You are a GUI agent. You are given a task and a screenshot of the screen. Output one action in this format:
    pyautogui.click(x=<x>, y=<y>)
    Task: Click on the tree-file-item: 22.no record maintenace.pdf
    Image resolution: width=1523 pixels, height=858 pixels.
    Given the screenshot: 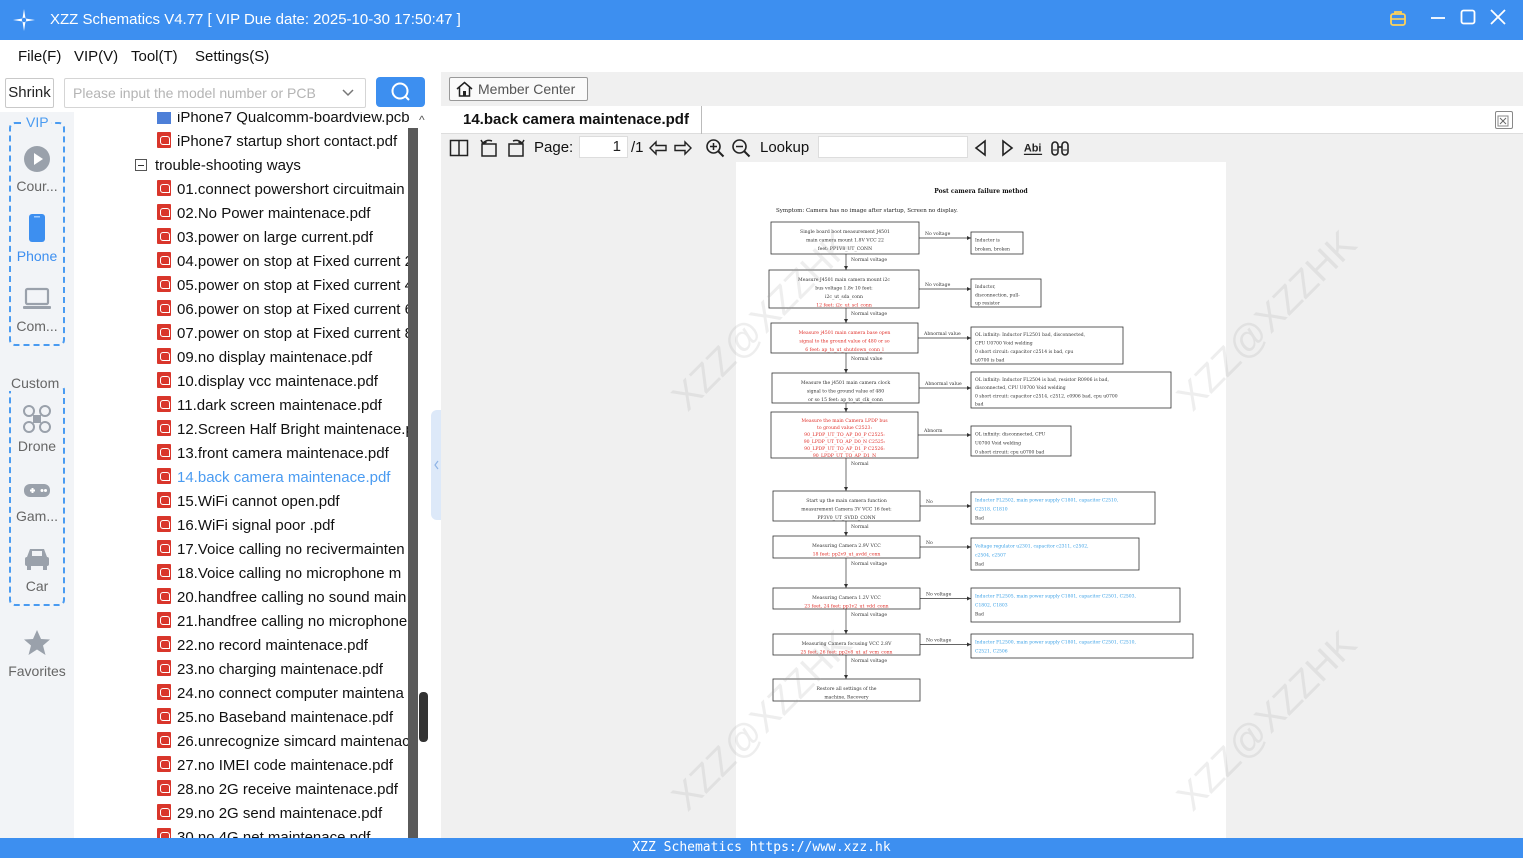 What is the action you would take?
    pyautogui.click(x=262, y=646)
    